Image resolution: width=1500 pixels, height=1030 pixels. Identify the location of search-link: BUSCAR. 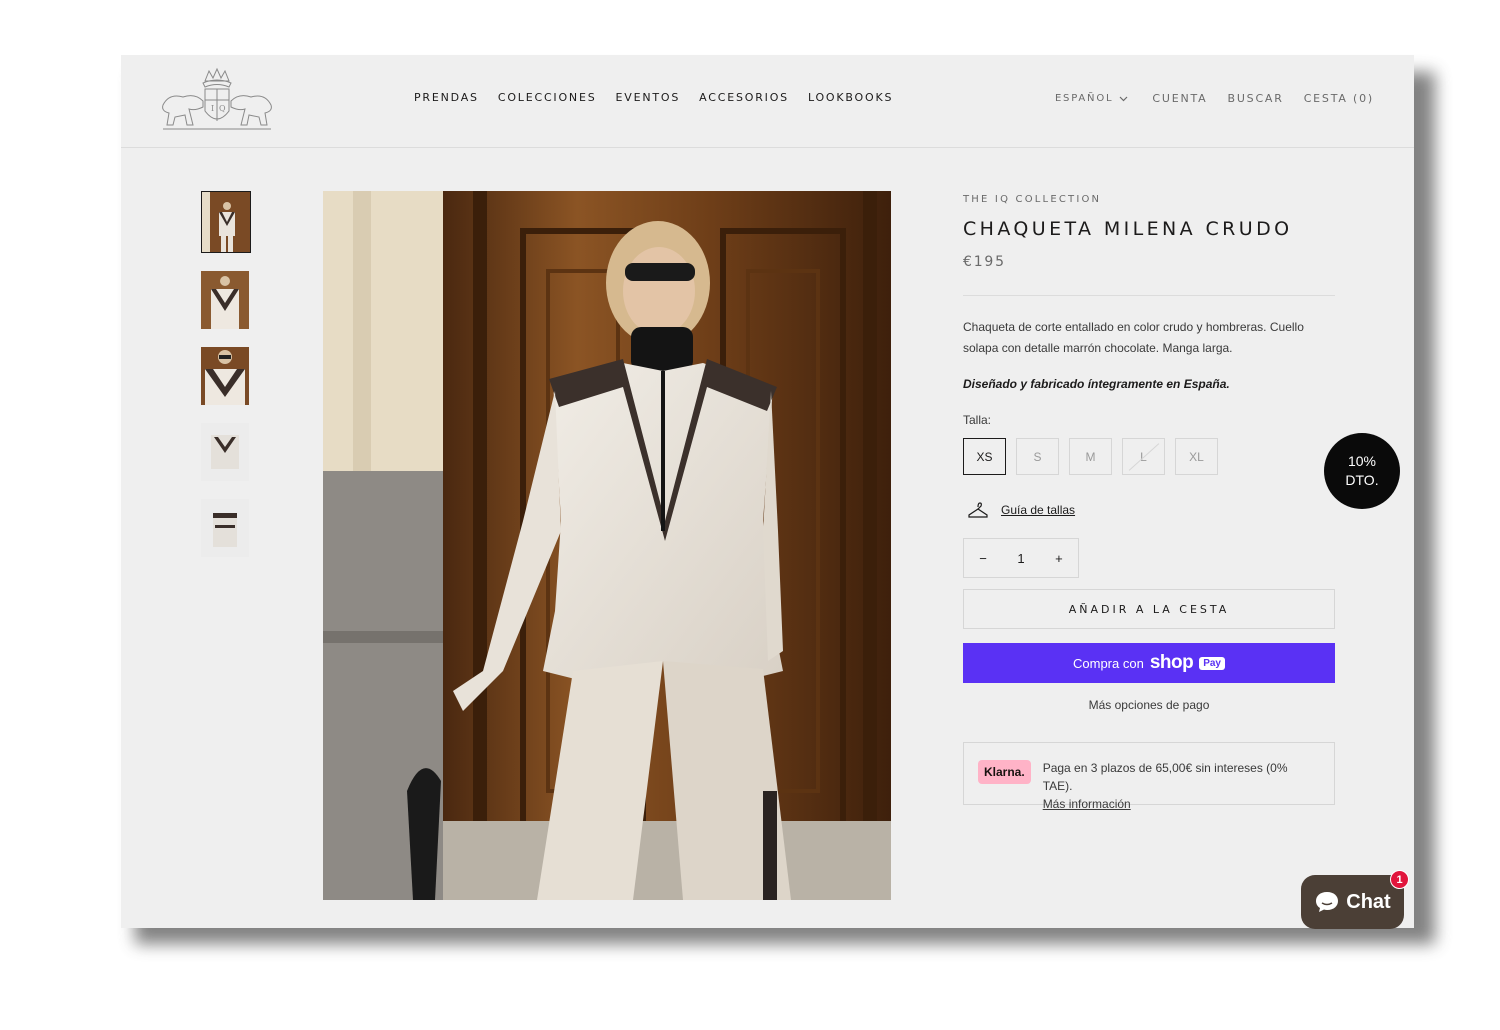
(1255, 98).